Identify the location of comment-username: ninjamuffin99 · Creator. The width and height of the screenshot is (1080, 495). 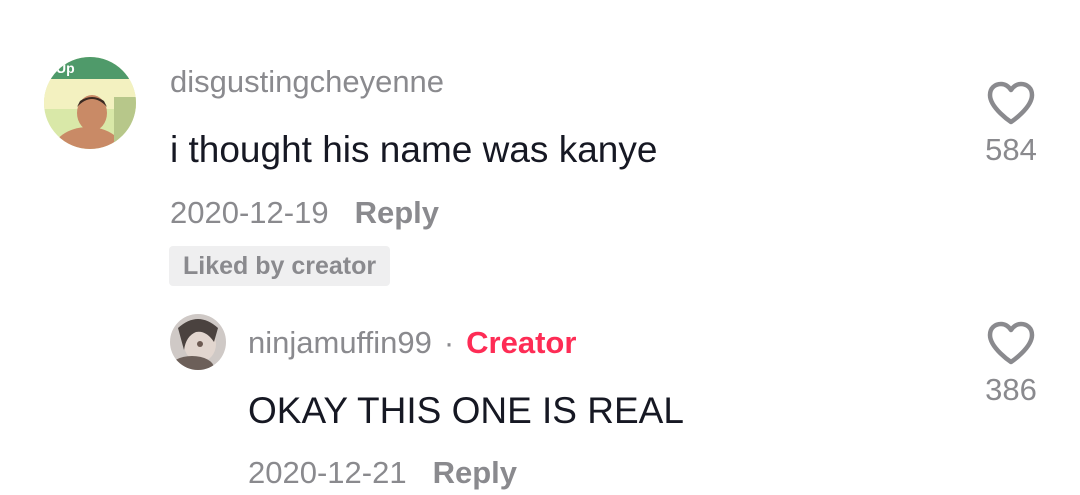
(412, 343).